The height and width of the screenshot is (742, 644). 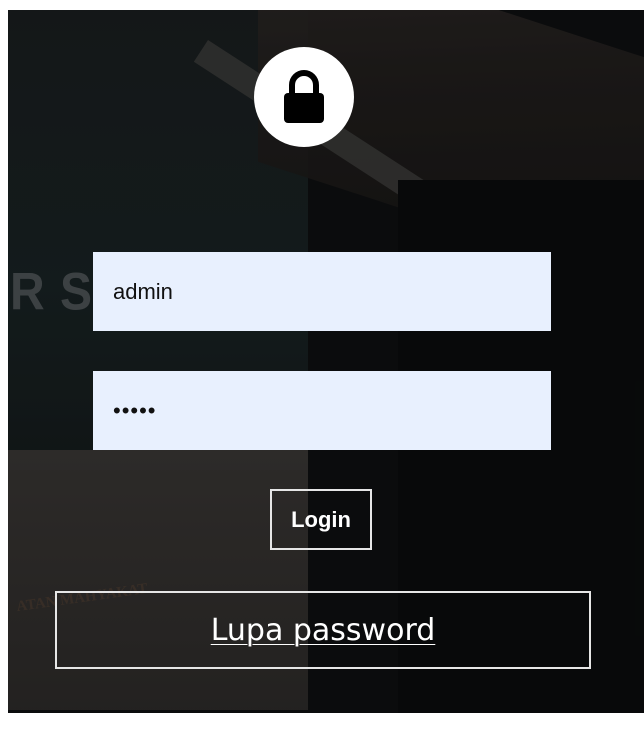 I want to click on login-button: Login, so click(x=321, y=519).